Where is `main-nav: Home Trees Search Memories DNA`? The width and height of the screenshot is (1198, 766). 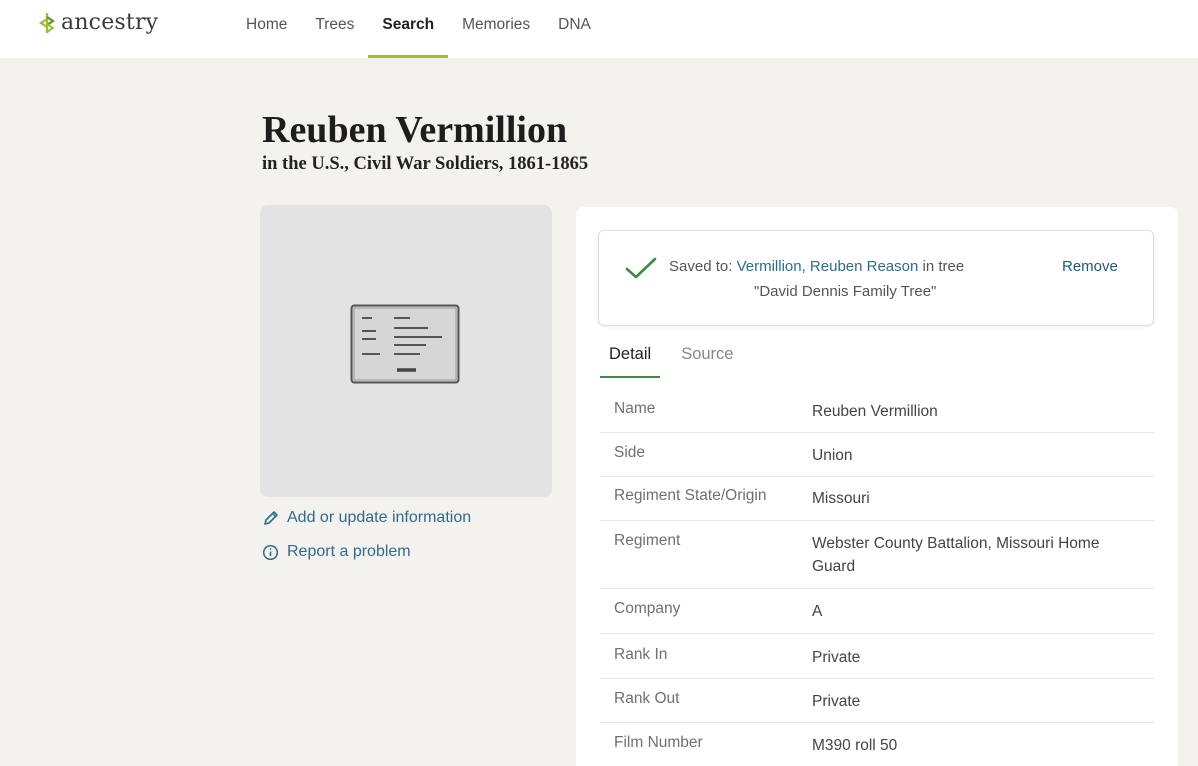 main-nav: Home Trees Search Memories DNA is located at coordinates (432, 29).